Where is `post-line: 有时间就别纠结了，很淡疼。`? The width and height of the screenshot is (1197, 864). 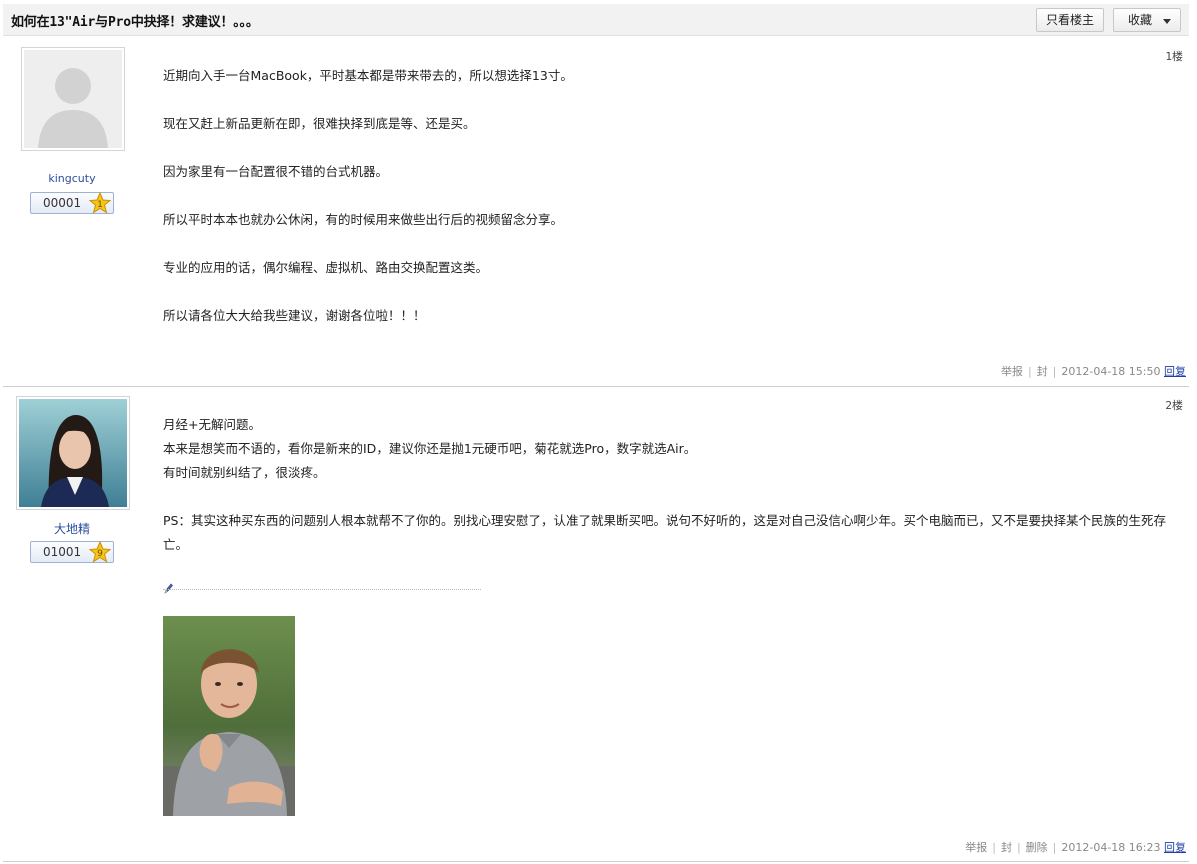 post-line: 有时间就别纠结了，很淡疼。 is located at coordinates (244, 472).